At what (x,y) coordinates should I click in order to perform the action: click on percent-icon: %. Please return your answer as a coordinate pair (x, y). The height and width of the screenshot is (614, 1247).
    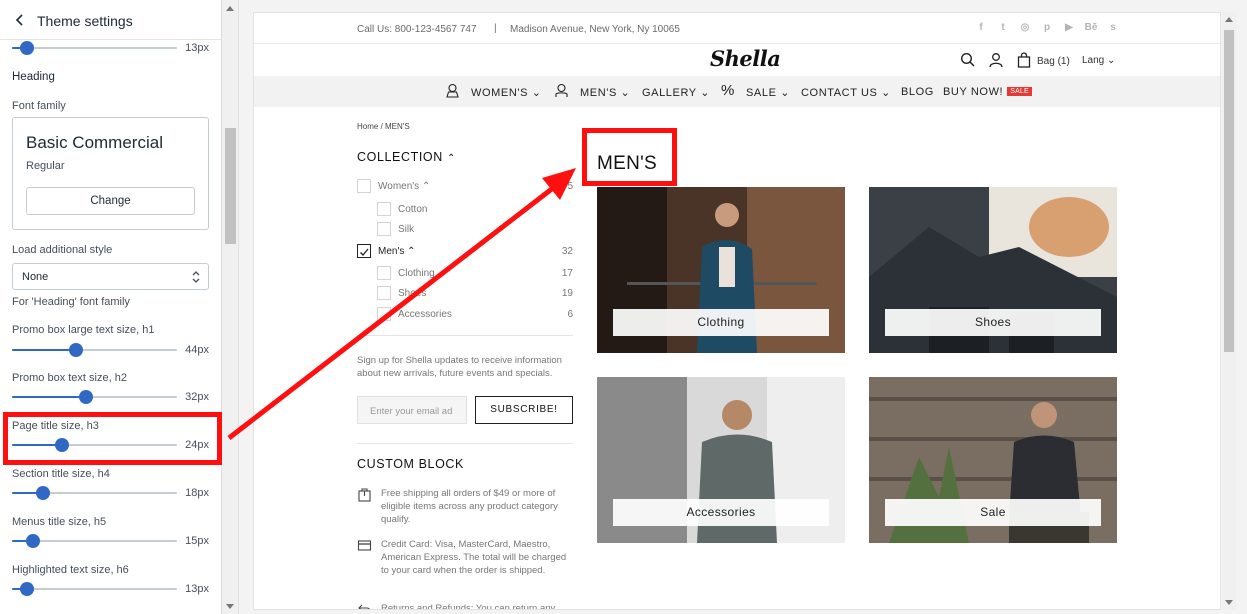
    Looking at the image, I should click on (728, 90).